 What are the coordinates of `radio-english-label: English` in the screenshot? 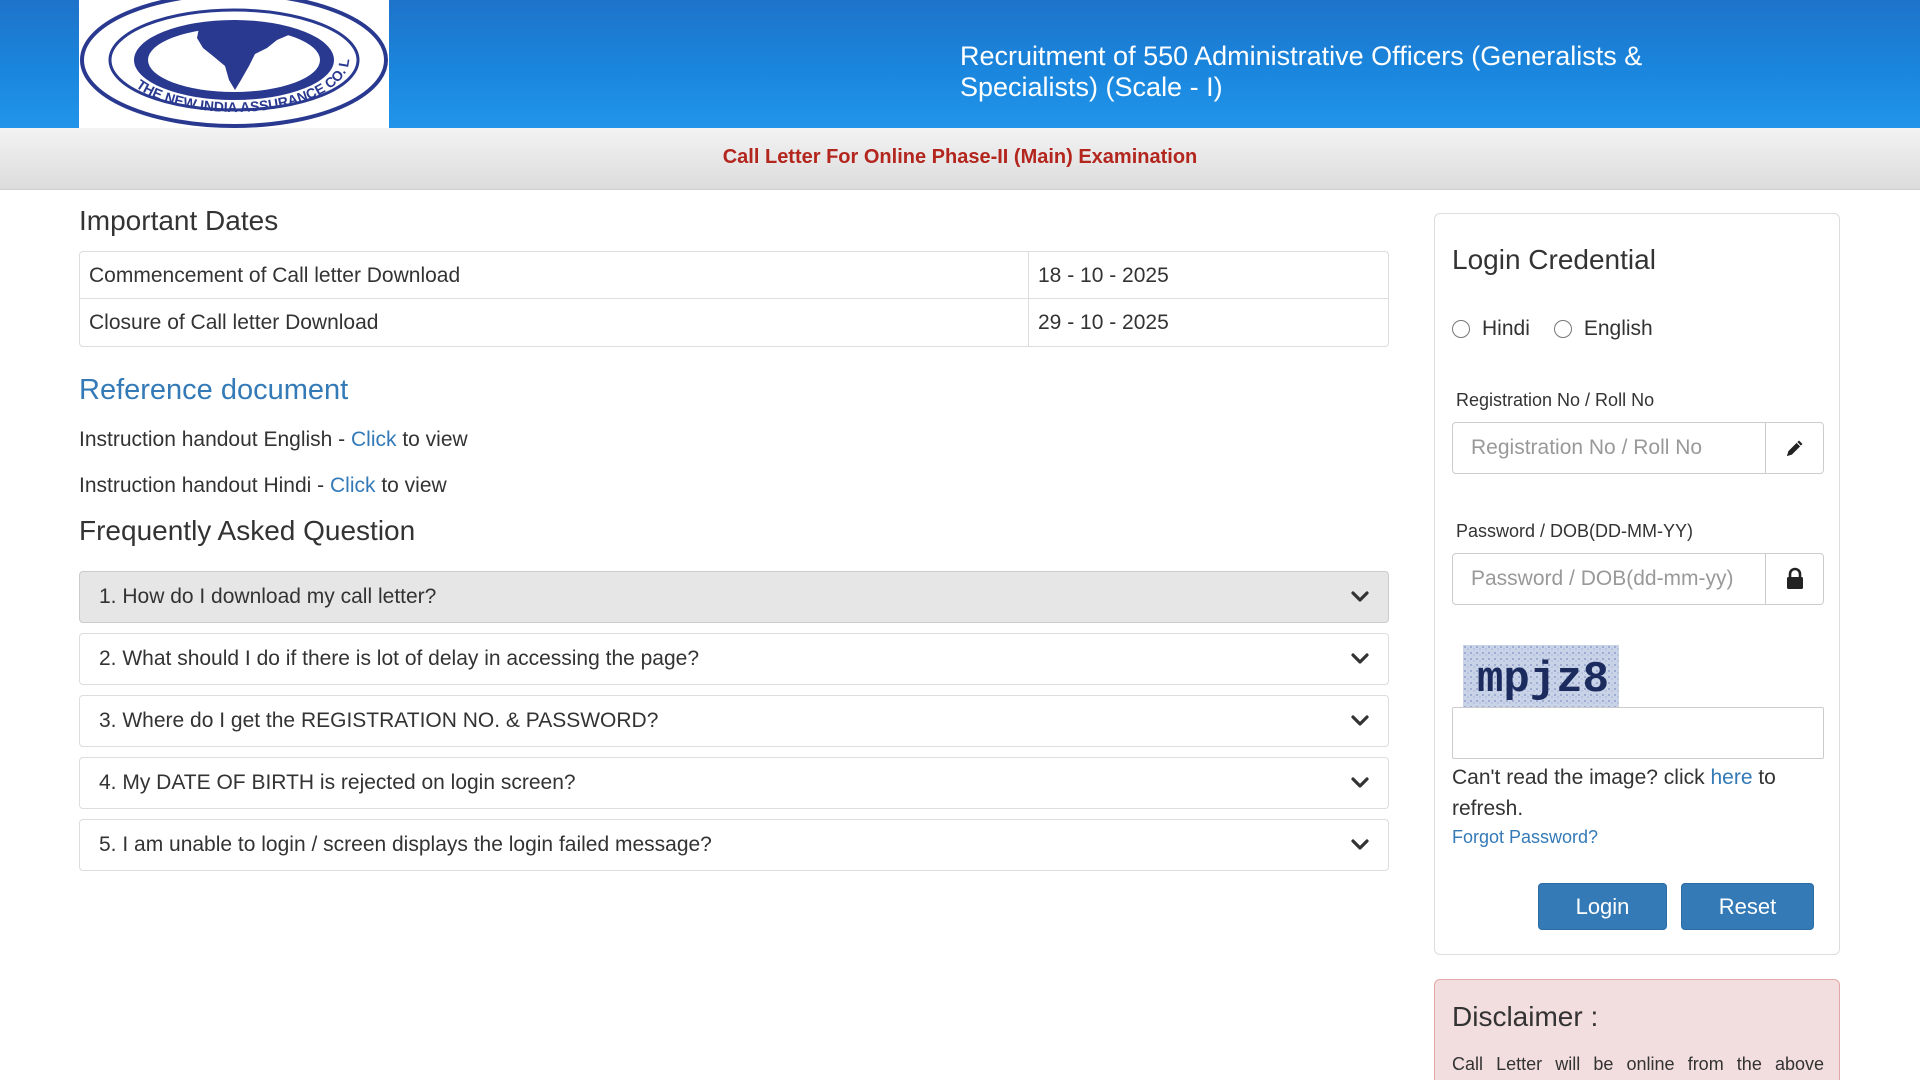 It's located at (1618, 329).